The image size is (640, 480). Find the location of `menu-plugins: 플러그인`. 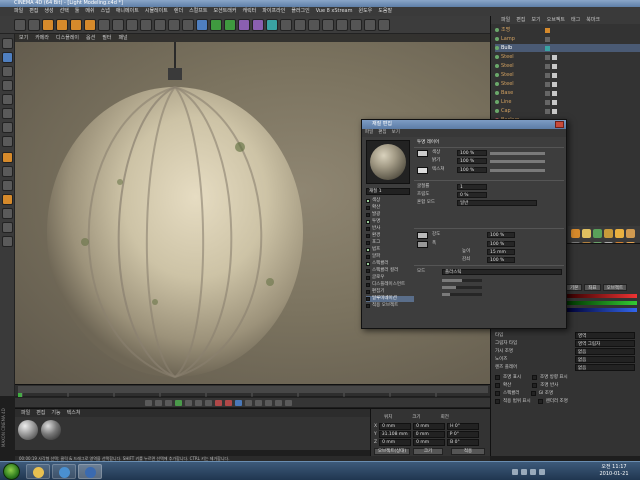

menu-plugins: 플러그인 is located at coordinates (300, 11).